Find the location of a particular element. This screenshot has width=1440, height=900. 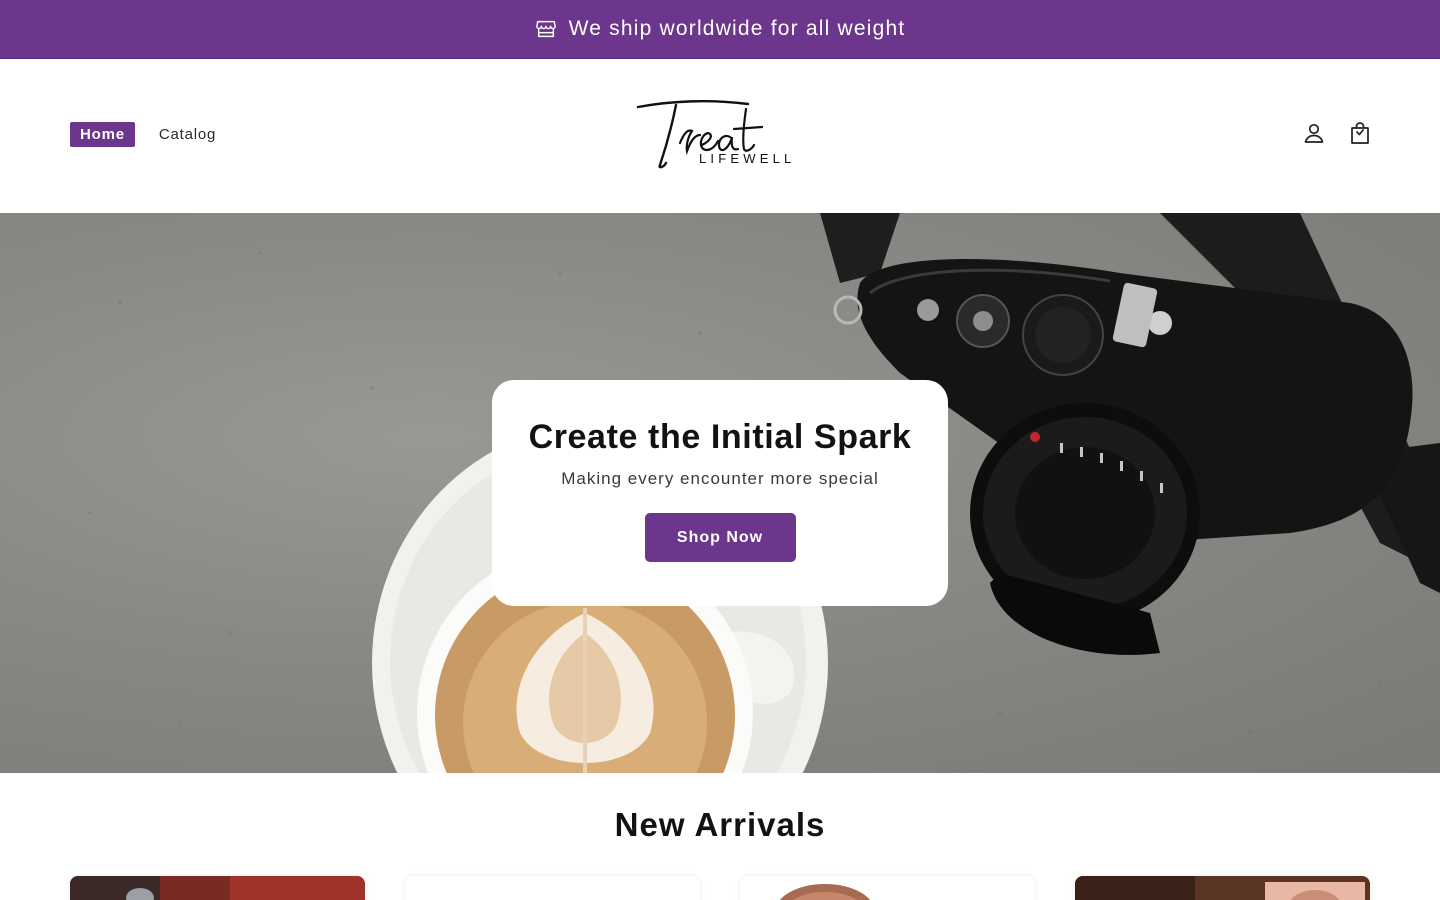

nav-catalog-link: Catalog is located at coordinates (187, 134).